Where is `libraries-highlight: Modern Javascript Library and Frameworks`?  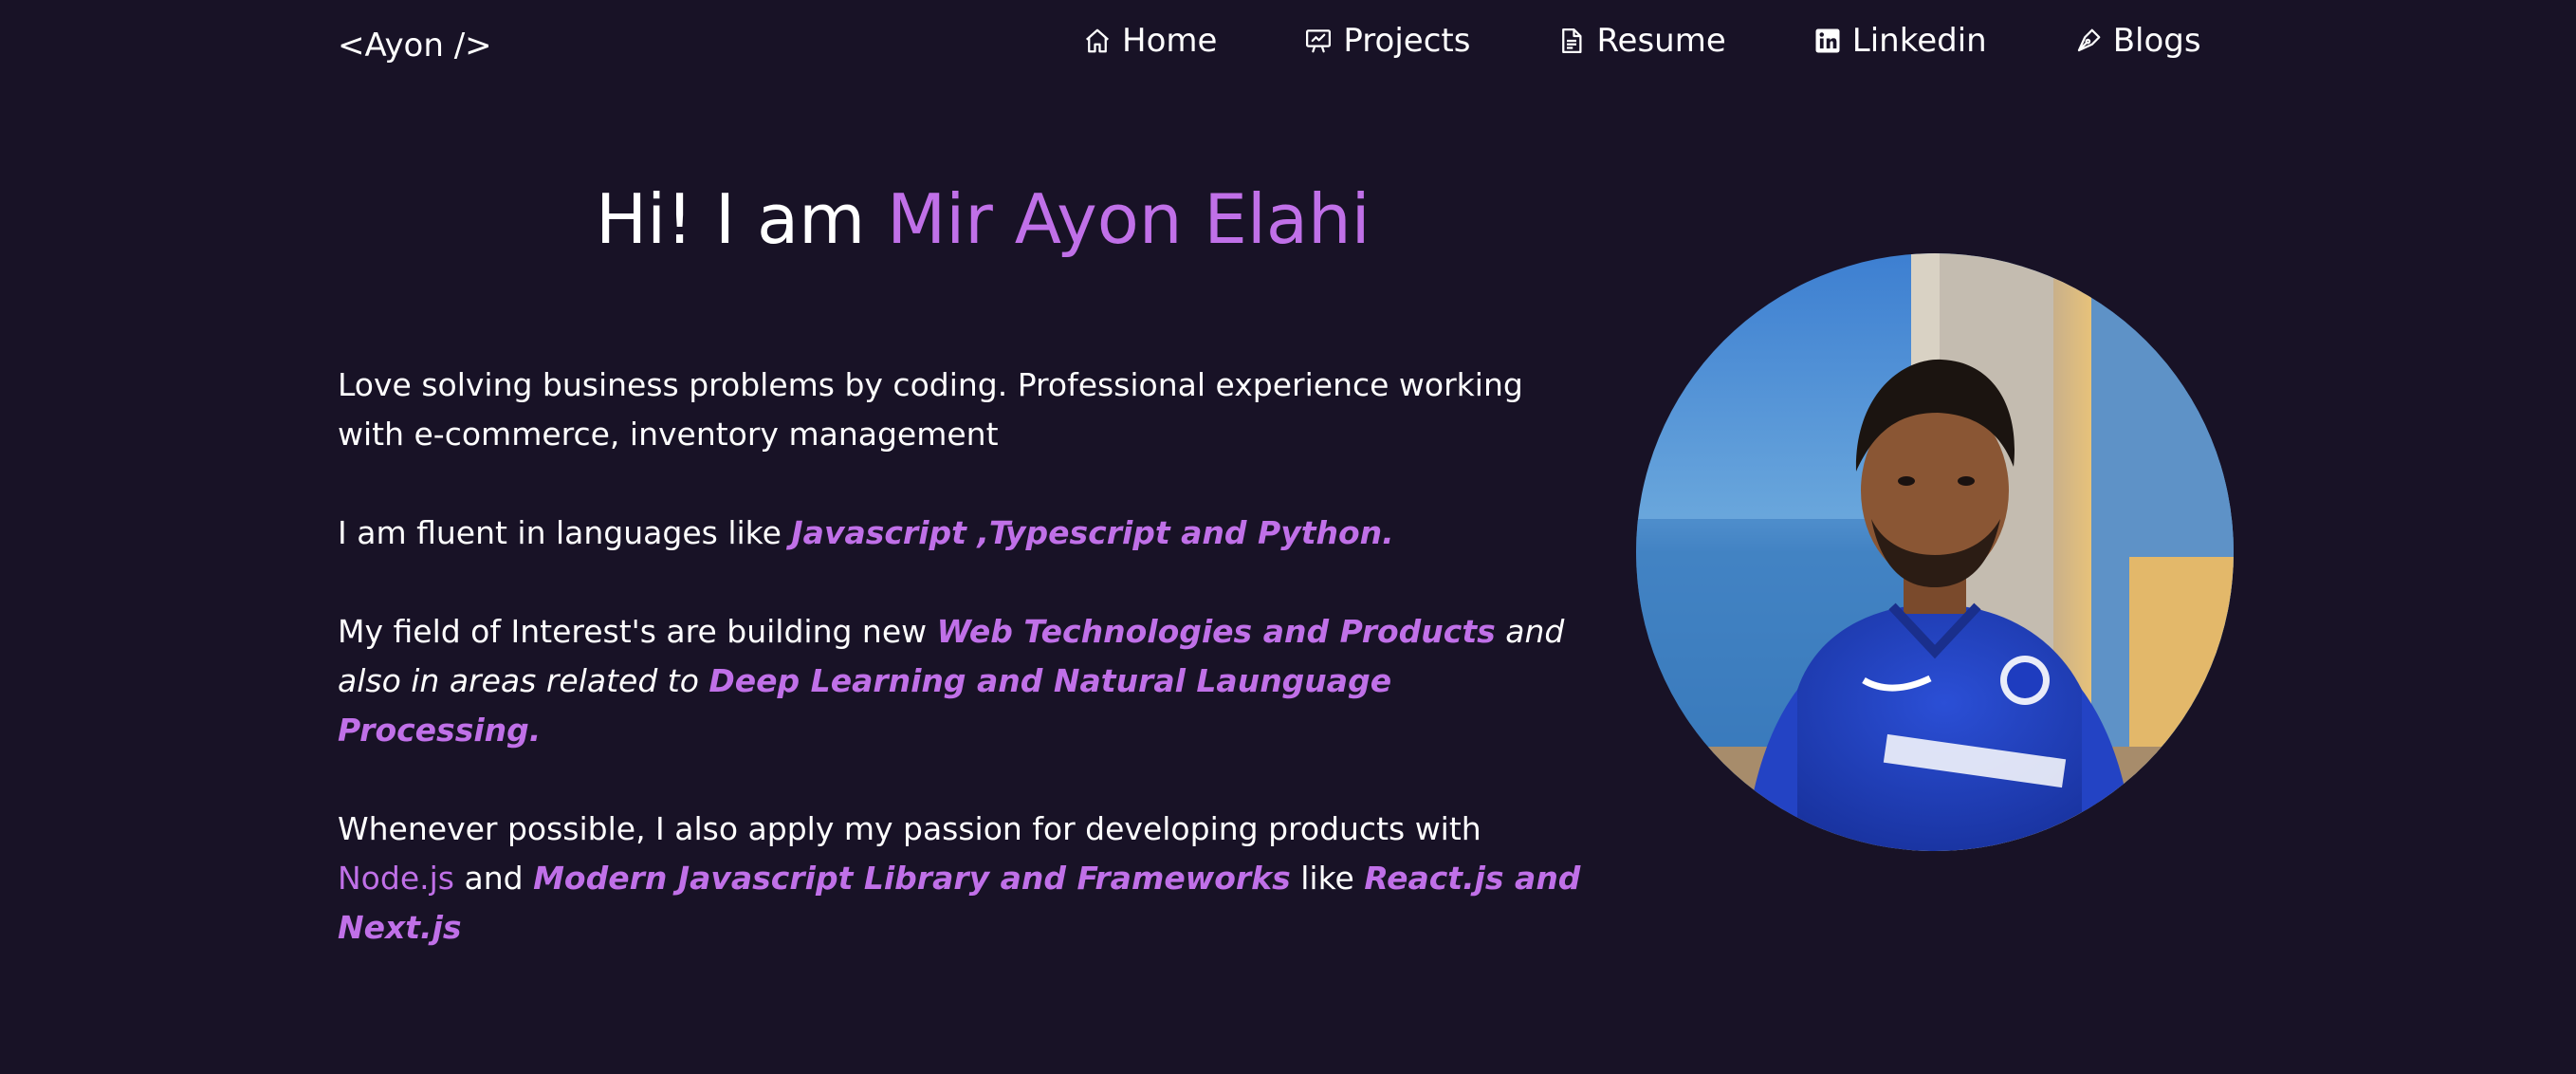 libraries-highlight: Modern Javascript Library and Frameworks is located at coordinates (912, 879).